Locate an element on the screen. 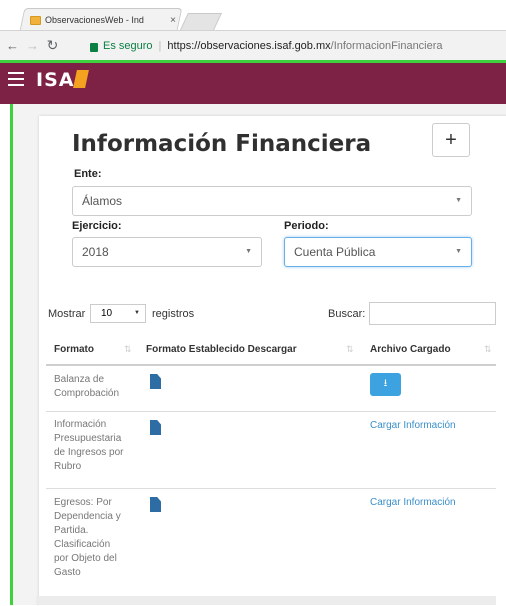 Image resolution: width=506 pixels, height=606 pixels. browser-tab-content: ObservacionesWeb - Ind × is located at coordinates (105, 20).